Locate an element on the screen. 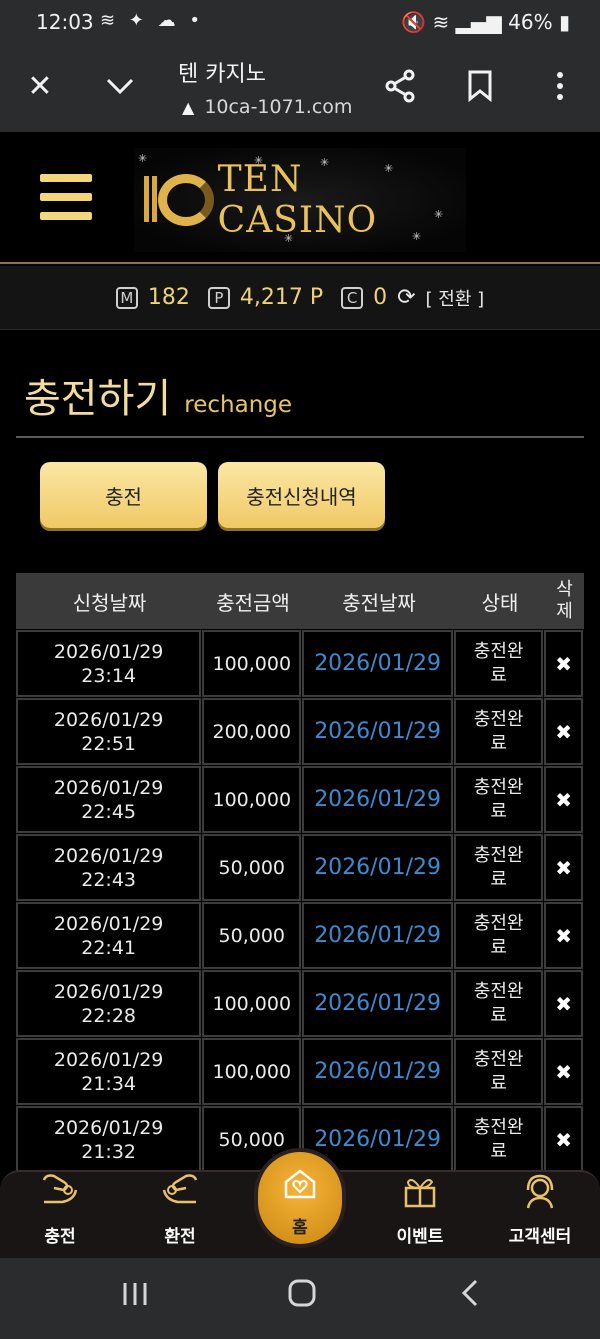 Image resolution: width=600 pixels, height=1339 pixels. status-right: 🔇 ≋ ▂▄▆ 46% ▮ is located at coordinates (485, 22).